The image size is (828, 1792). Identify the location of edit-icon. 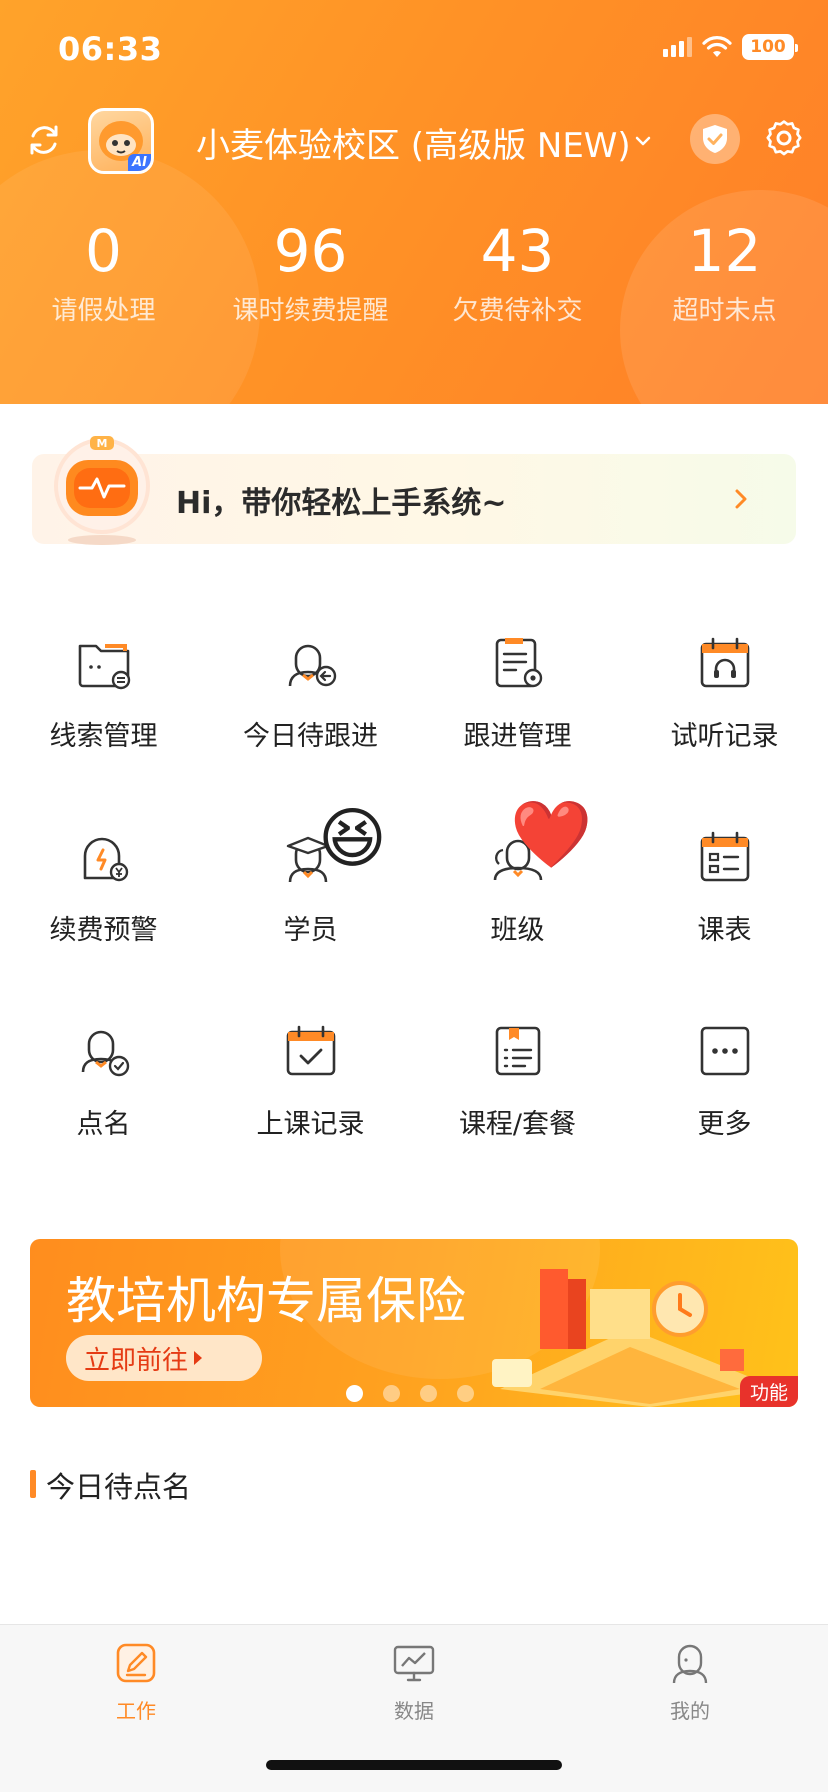
(136, 1663).